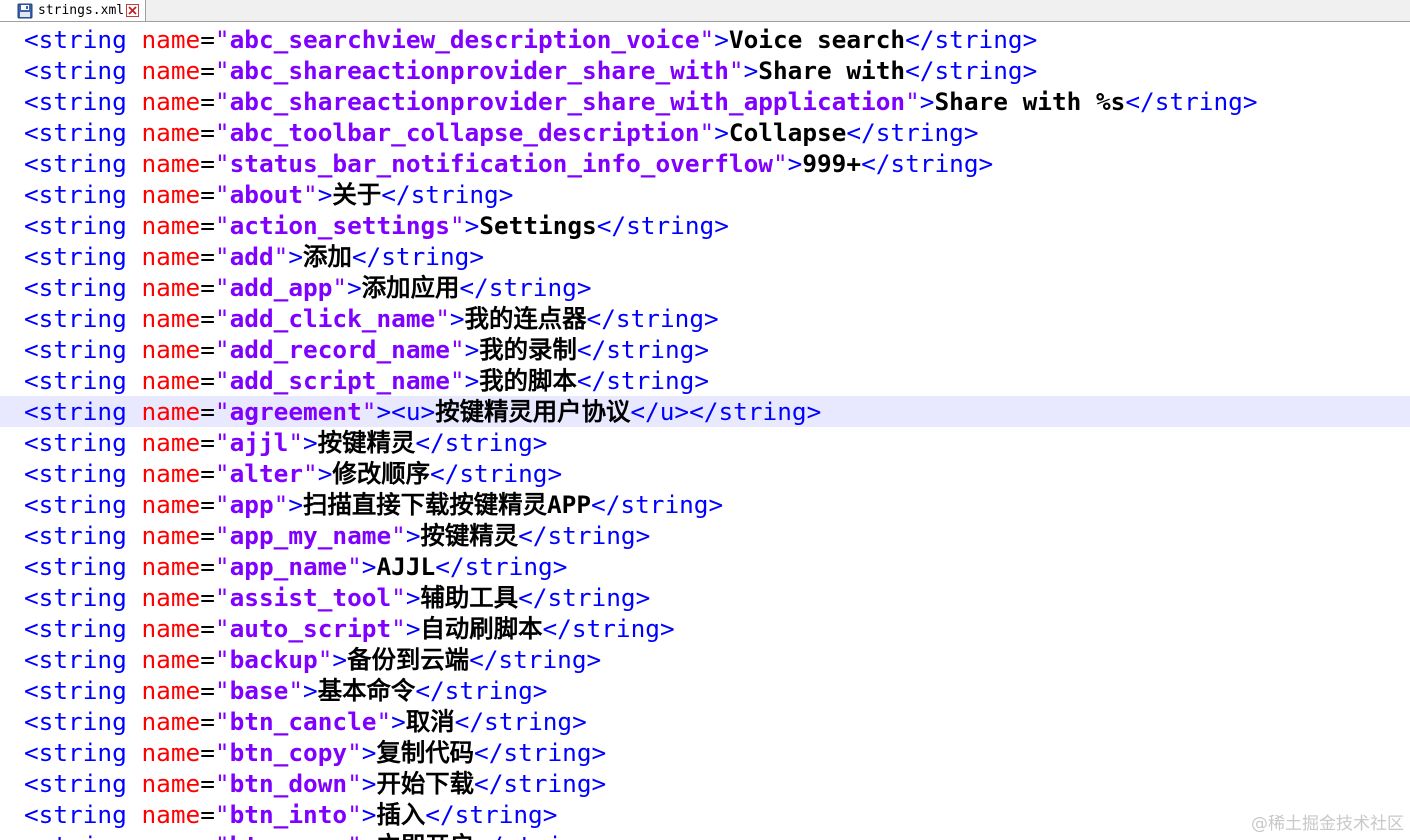  Describe the element at coordinates (705, 721) in the screenshot. I see `code-line: <string name="btn_cancle">取消</string>` at that location.